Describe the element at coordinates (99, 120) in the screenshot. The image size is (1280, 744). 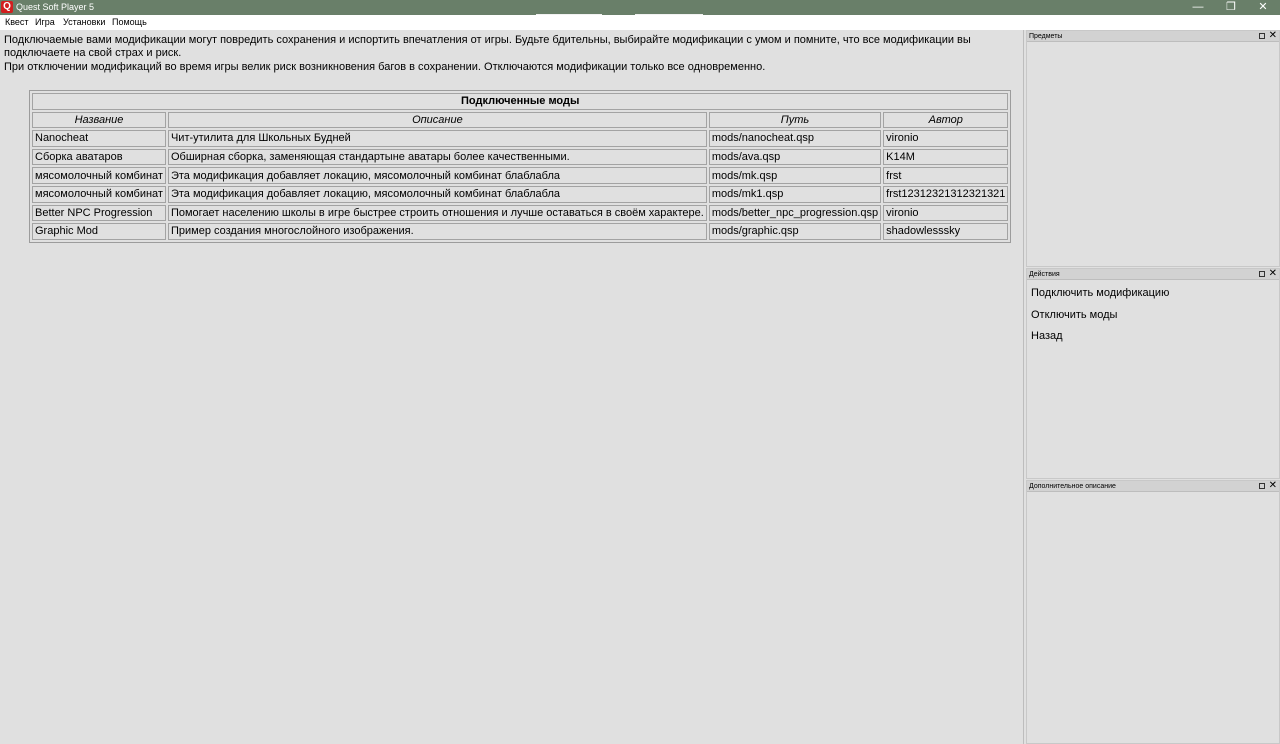
I see `header-name: Название` at that location.